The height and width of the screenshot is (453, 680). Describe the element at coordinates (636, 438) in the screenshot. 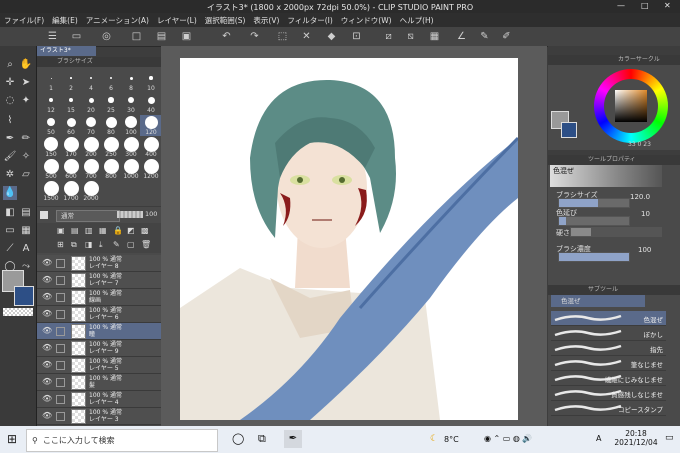

I see `clock: 20:18 2021/12/04` at that location.